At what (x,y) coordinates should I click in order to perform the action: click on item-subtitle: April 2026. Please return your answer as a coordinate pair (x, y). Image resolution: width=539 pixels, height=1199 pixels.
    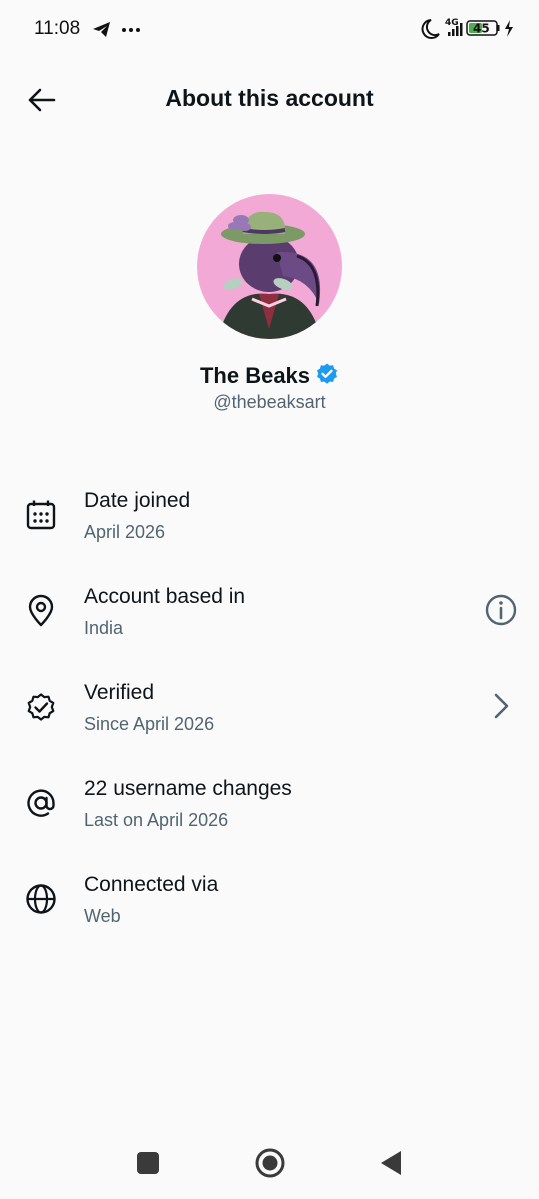
    Looking at the image, I should click on (125, 532).